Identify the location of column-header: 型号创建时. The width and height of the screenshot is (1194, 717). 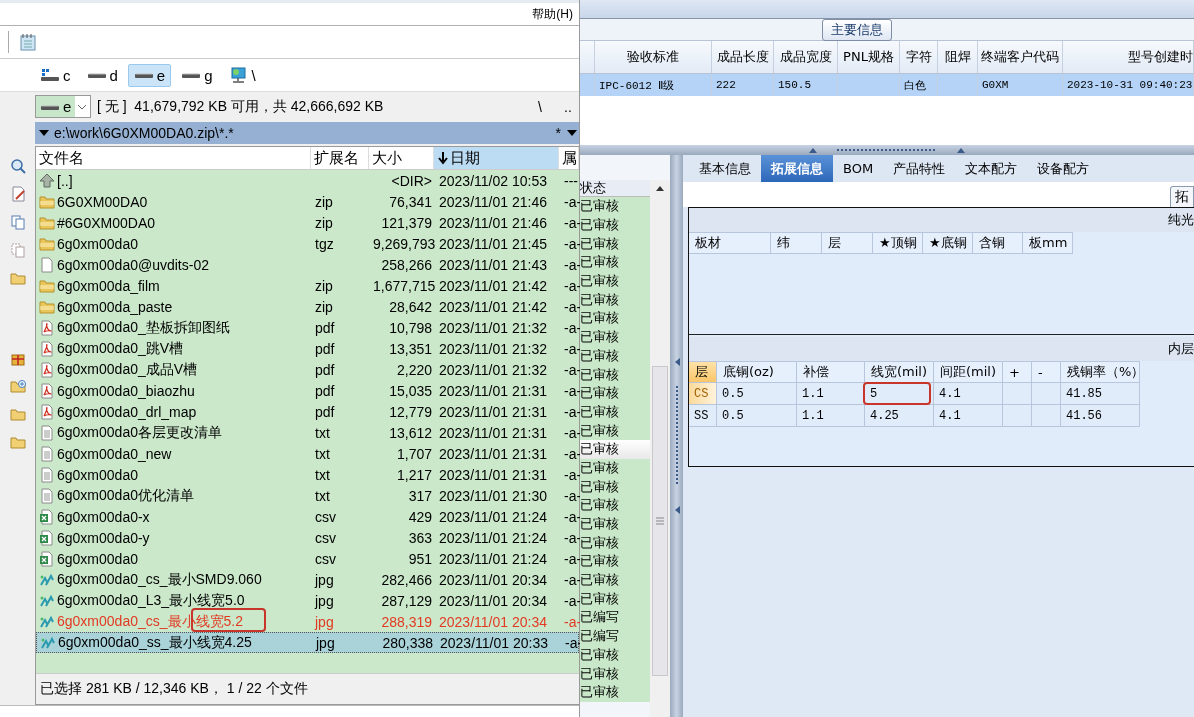
(1128, 57).